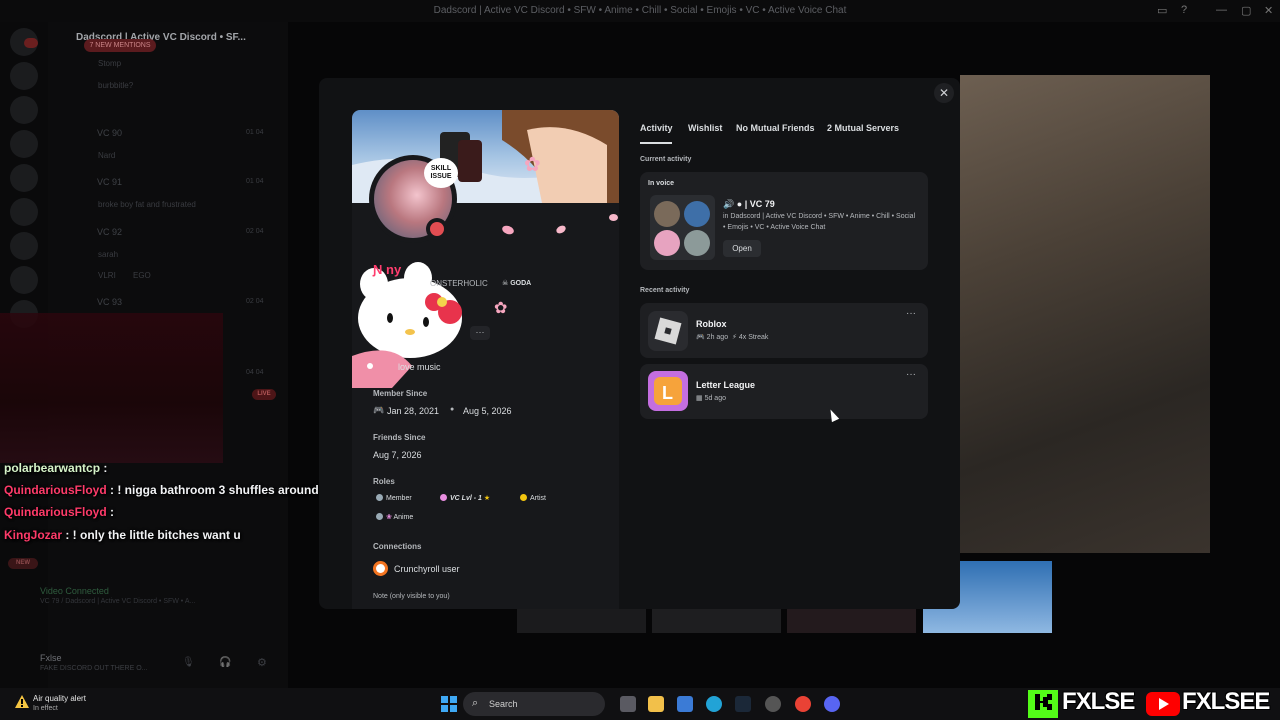  I want to click on voice-member: burbbitle?, so click(115, 85).